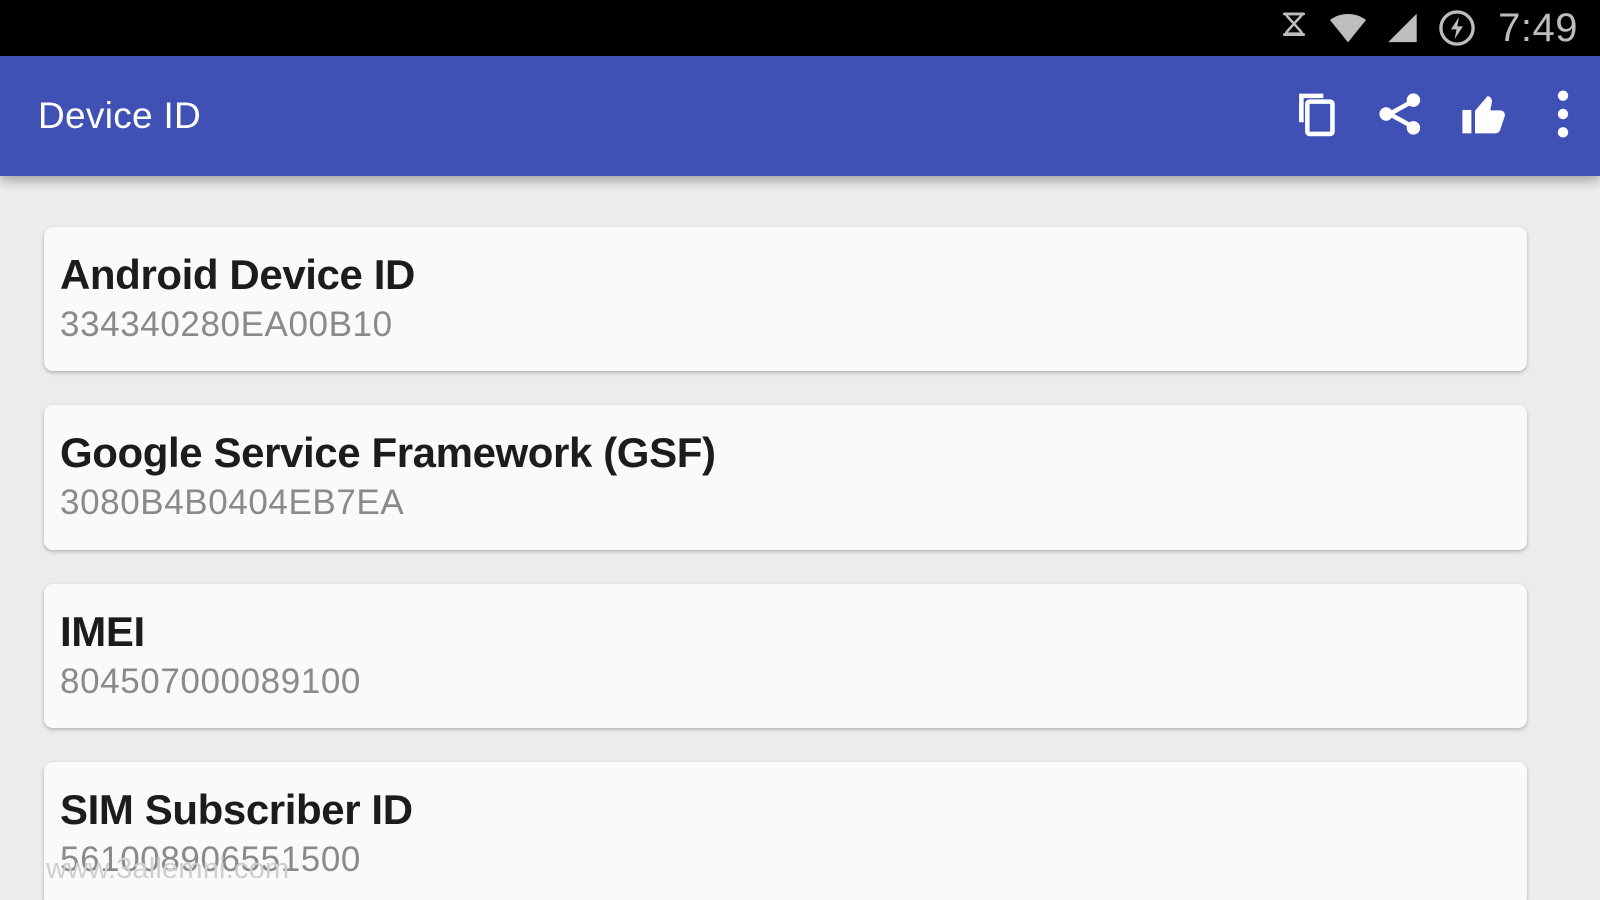 The image size is (1600, 900). Describe the element at coordinates (1538, 28) in the screenshot. I see `status-bar-clock: 7:49` at that location.